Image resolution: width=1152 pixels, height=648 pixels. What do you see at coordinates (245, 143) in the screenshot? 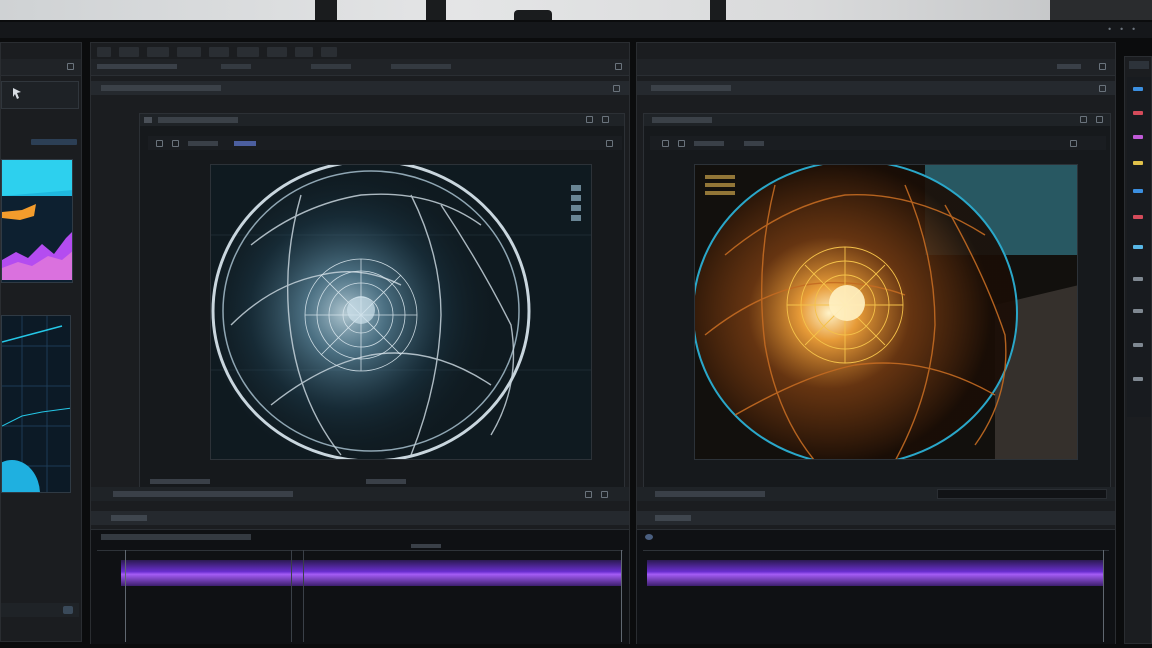
I see `tool-label-active` at bounding box center [245, 143].